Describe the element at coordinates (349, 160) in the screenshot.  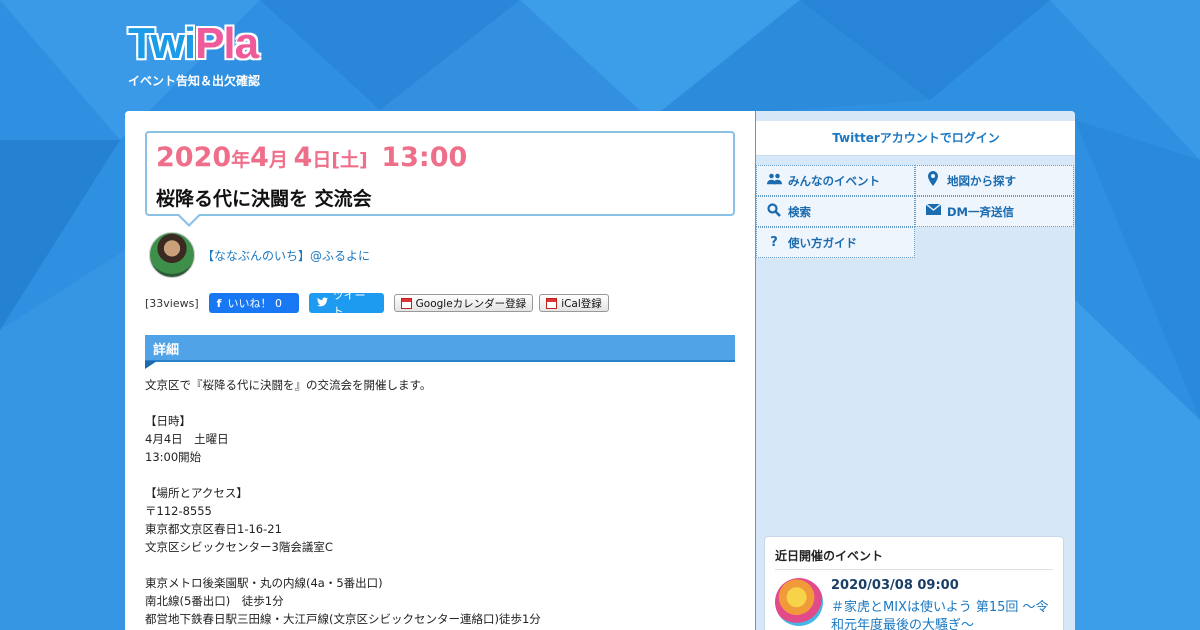
I see `event-weekday: [土]` at that location.